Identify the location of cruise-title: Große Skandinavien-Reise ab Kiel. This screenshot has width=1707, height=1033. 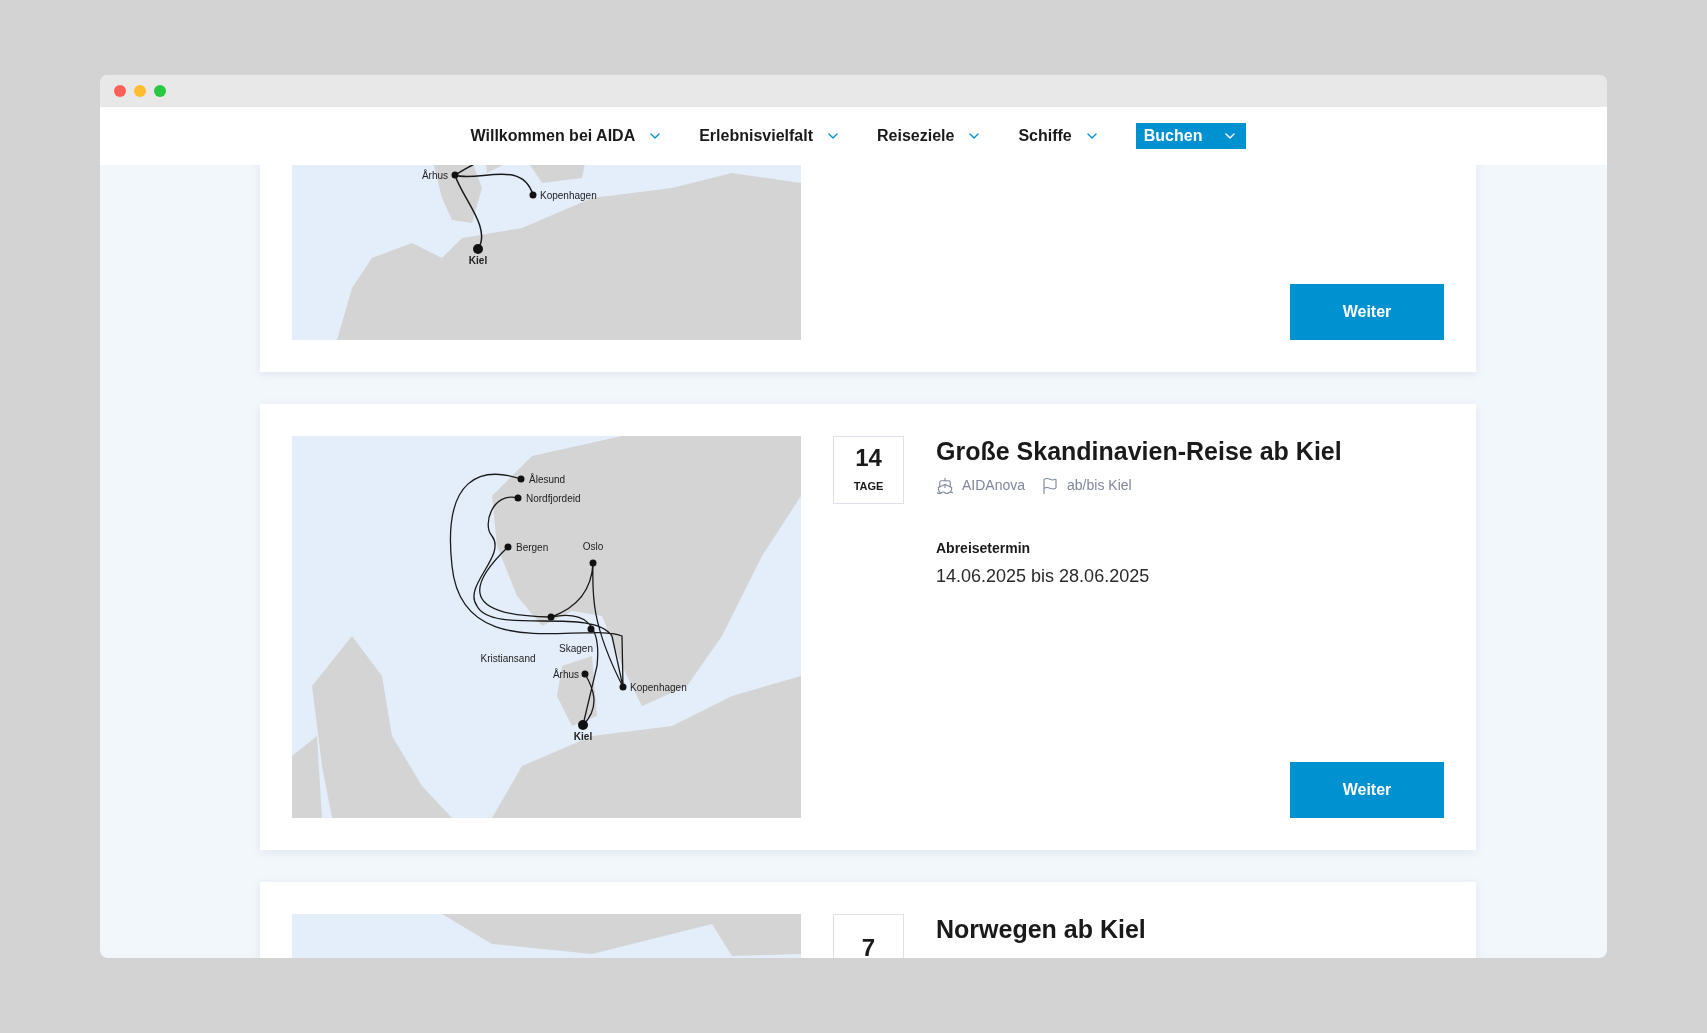
(1139, 451).